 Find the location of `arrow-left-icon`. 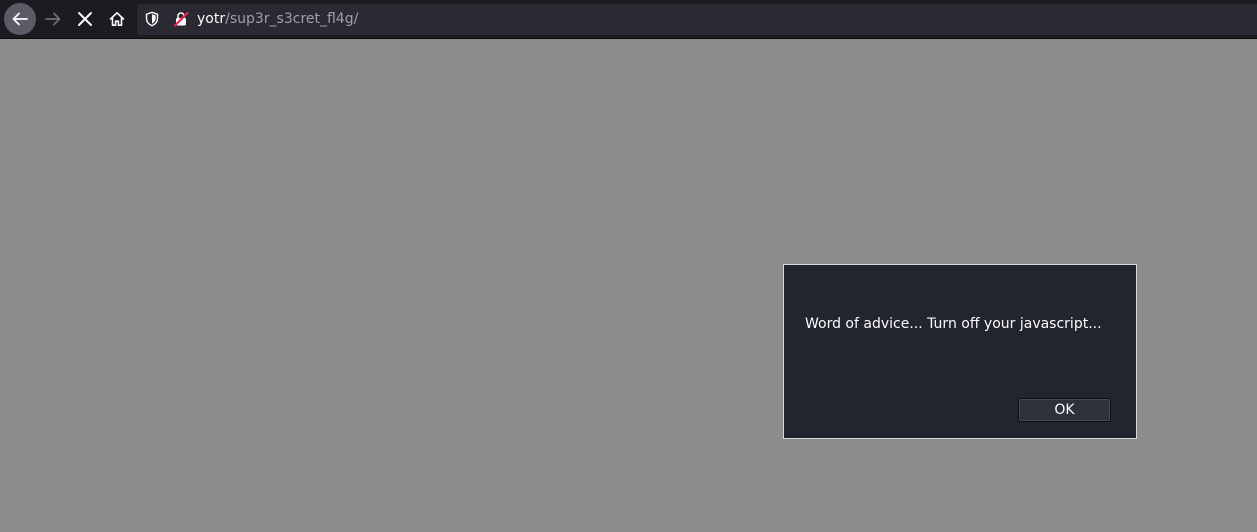

arrow-left-icon is located at coordinates (20, 19).